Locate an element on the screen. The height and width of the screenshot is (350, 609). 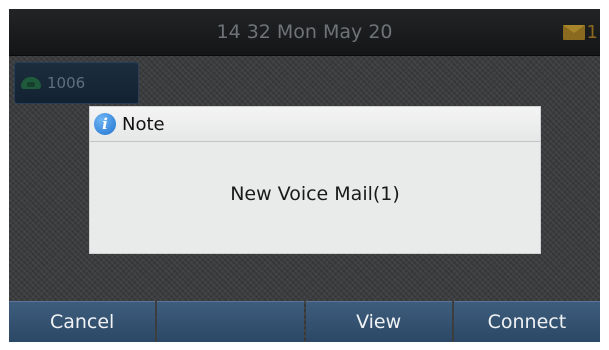
status-bar: 14 32 Mon May 20 1 is located at coordinates (304, 32).